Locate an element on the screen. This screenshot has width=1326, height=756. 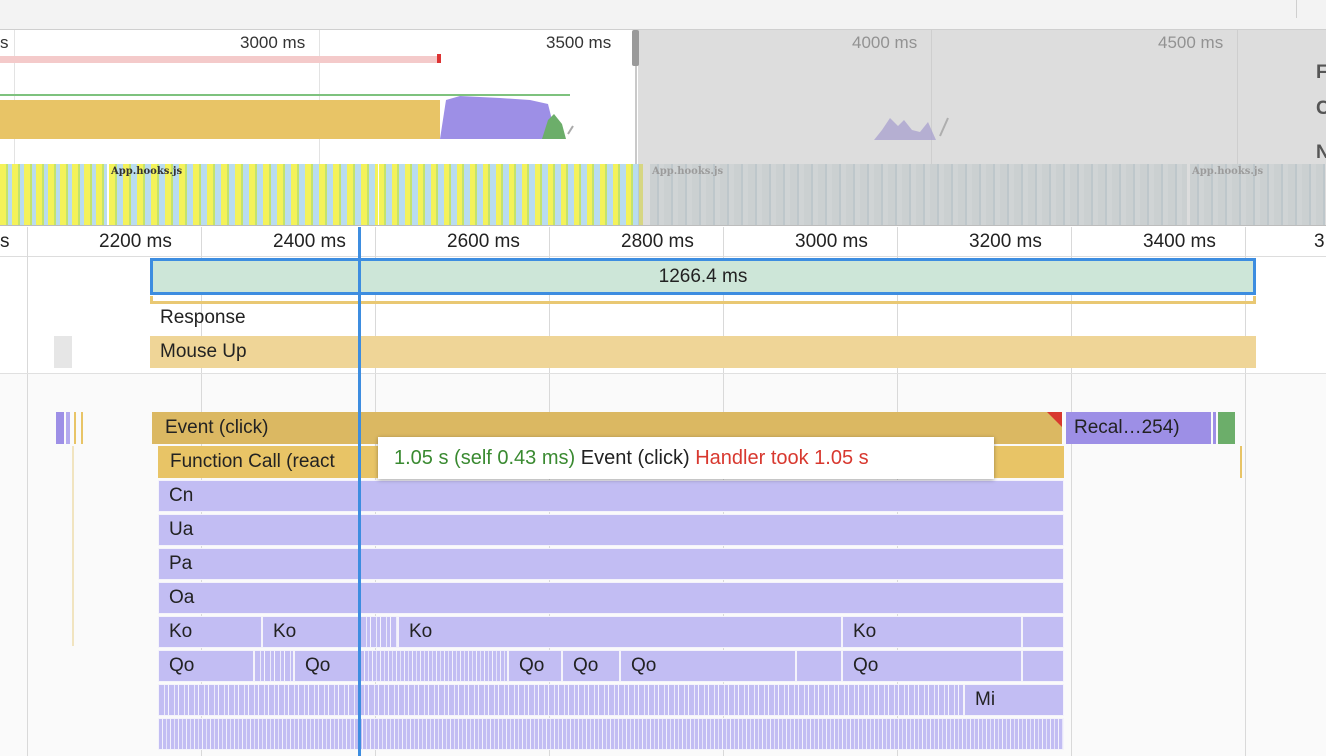
ruler-tick-label: 2200 ms is located at coordinates (135, 241).